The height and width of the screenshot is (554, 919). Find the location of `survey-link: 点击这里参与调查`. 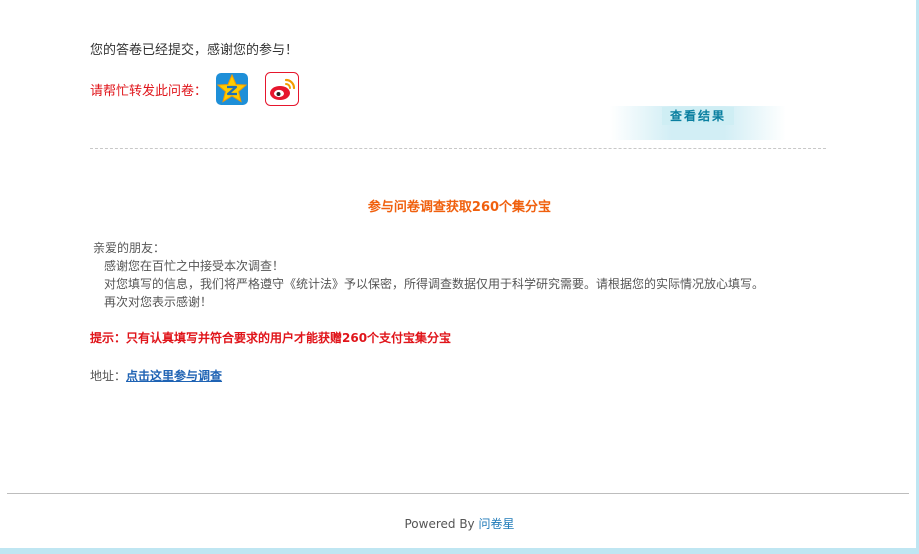

survey-link: 点击这里参与调查 is located at coordinates (174, 376).